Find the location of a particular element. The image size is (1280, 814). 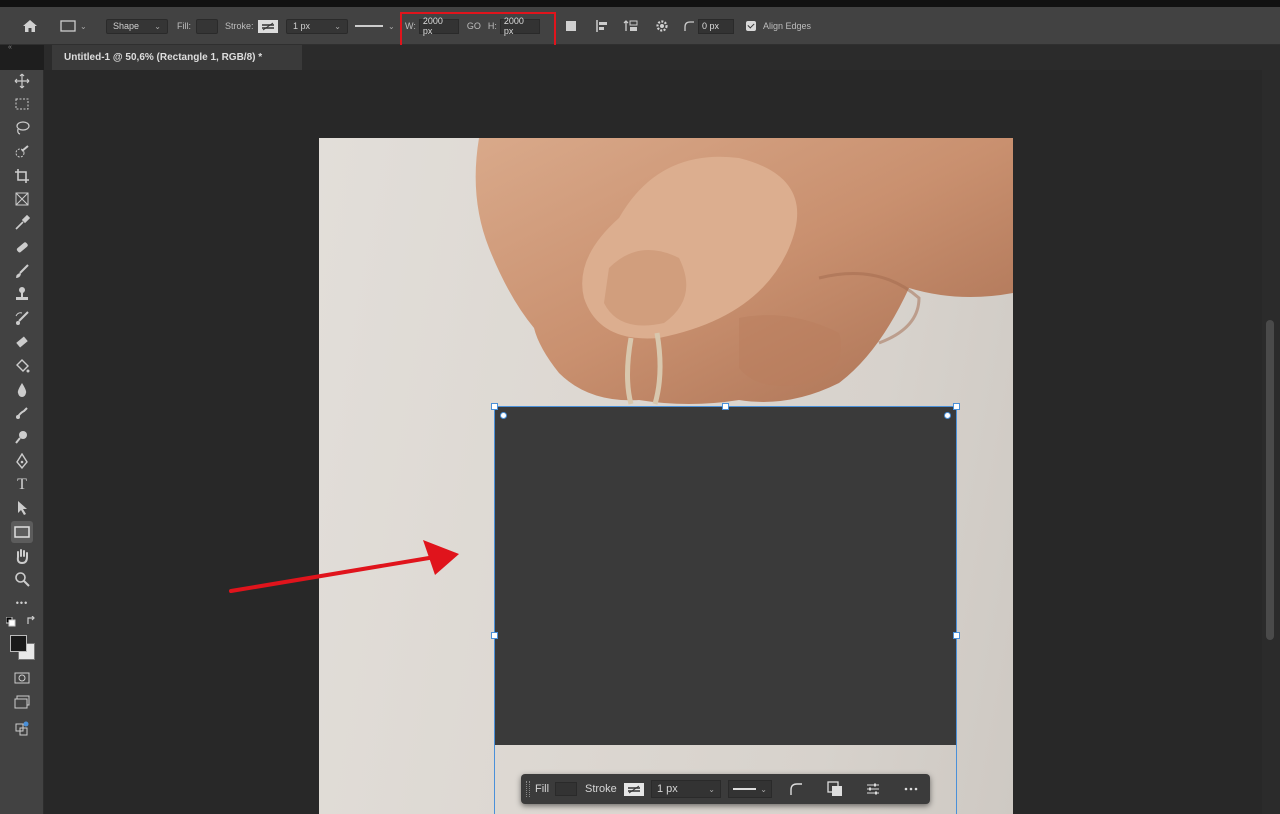

ctx-stroke-type-select: ⌄ is located at coordinates (750, 789).